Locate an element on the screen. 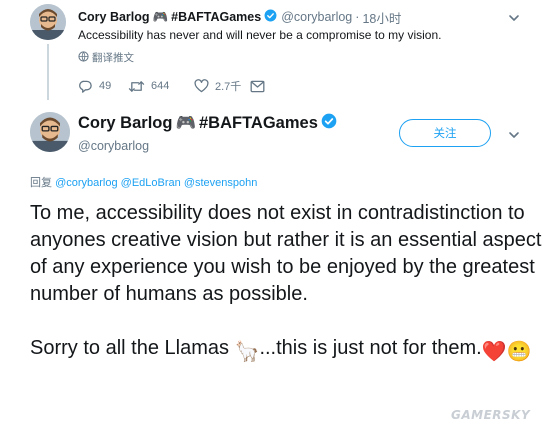 Image resolution: width=550 pixels, height=429 pixels. watermark: GAMERSKY is located at coordinates (491, 415).